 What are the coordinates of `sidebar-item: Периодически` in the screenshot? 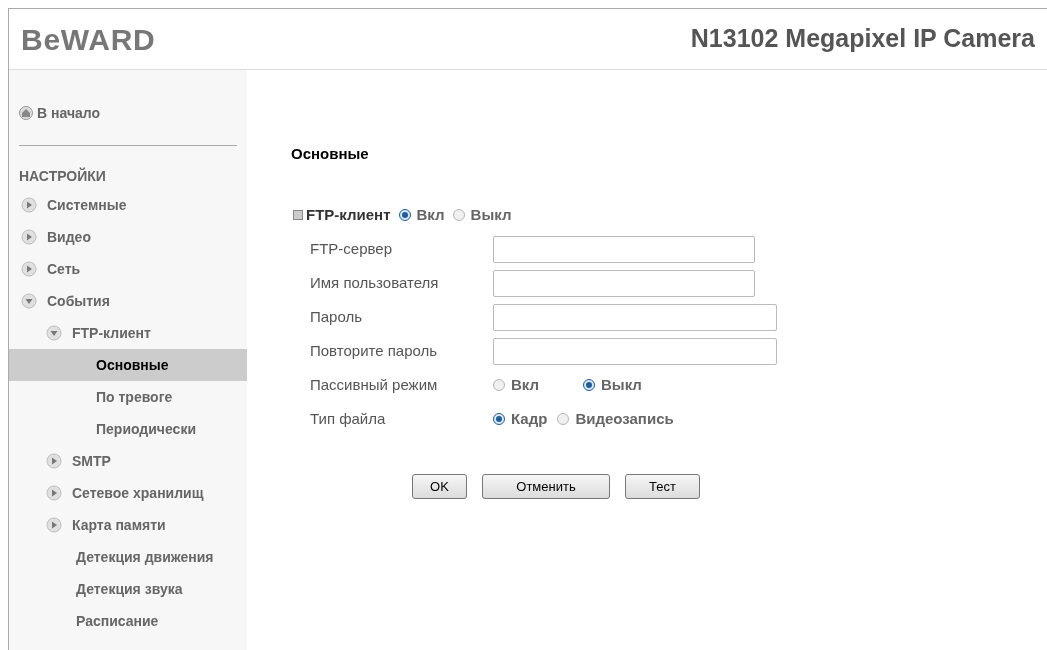 It's located at (128, 429).